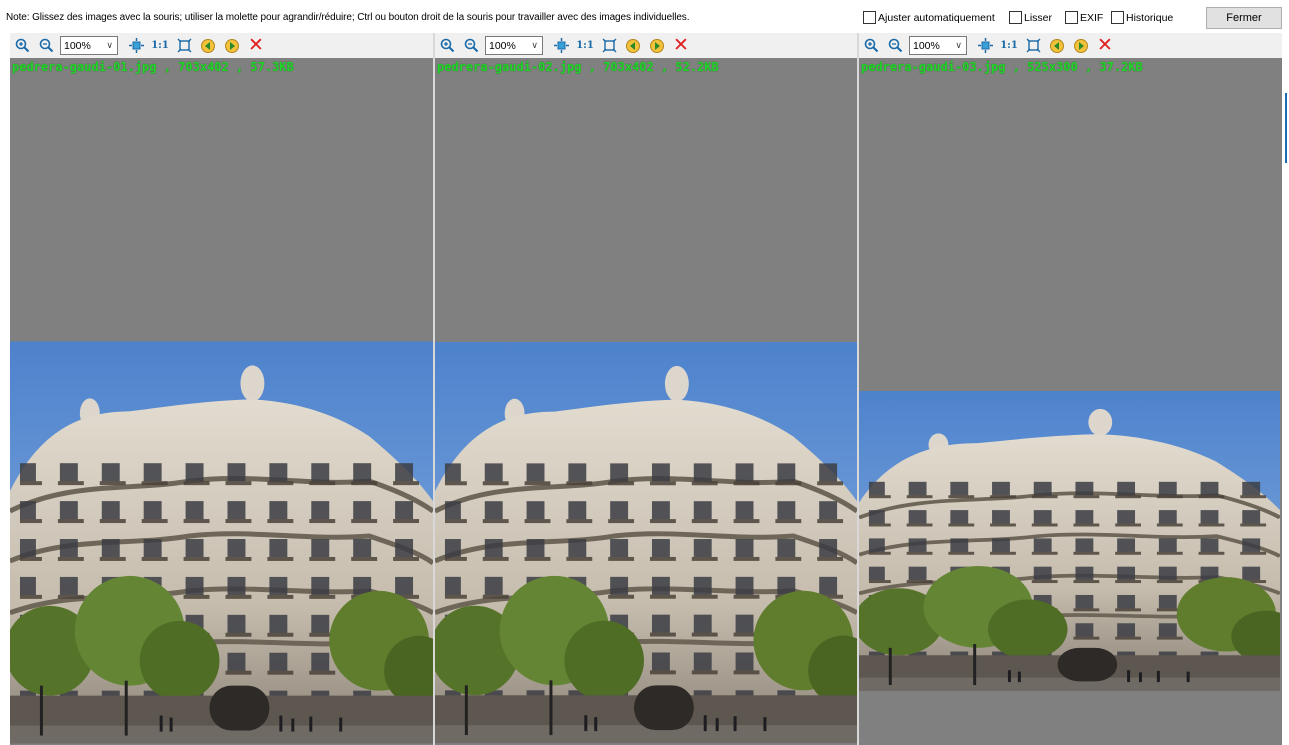 The height and width of the screenshot is (745, 1289). I want to click on image-caption: pedrera-gaudi-03.jpg , 525x300 , 37.2KB, so click(1002, 67).